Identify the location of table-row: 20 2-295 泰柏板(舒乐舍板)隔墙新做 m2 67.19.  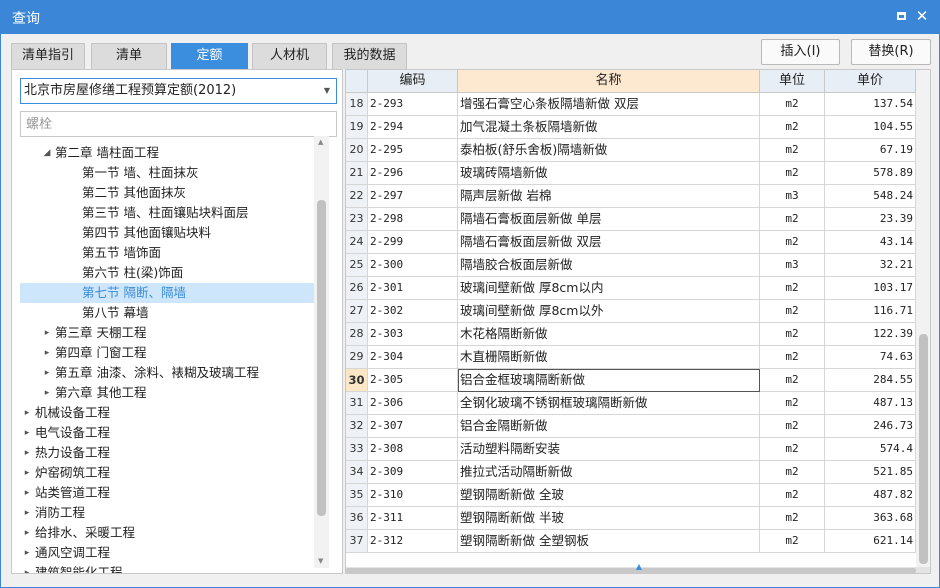
(631, 150).